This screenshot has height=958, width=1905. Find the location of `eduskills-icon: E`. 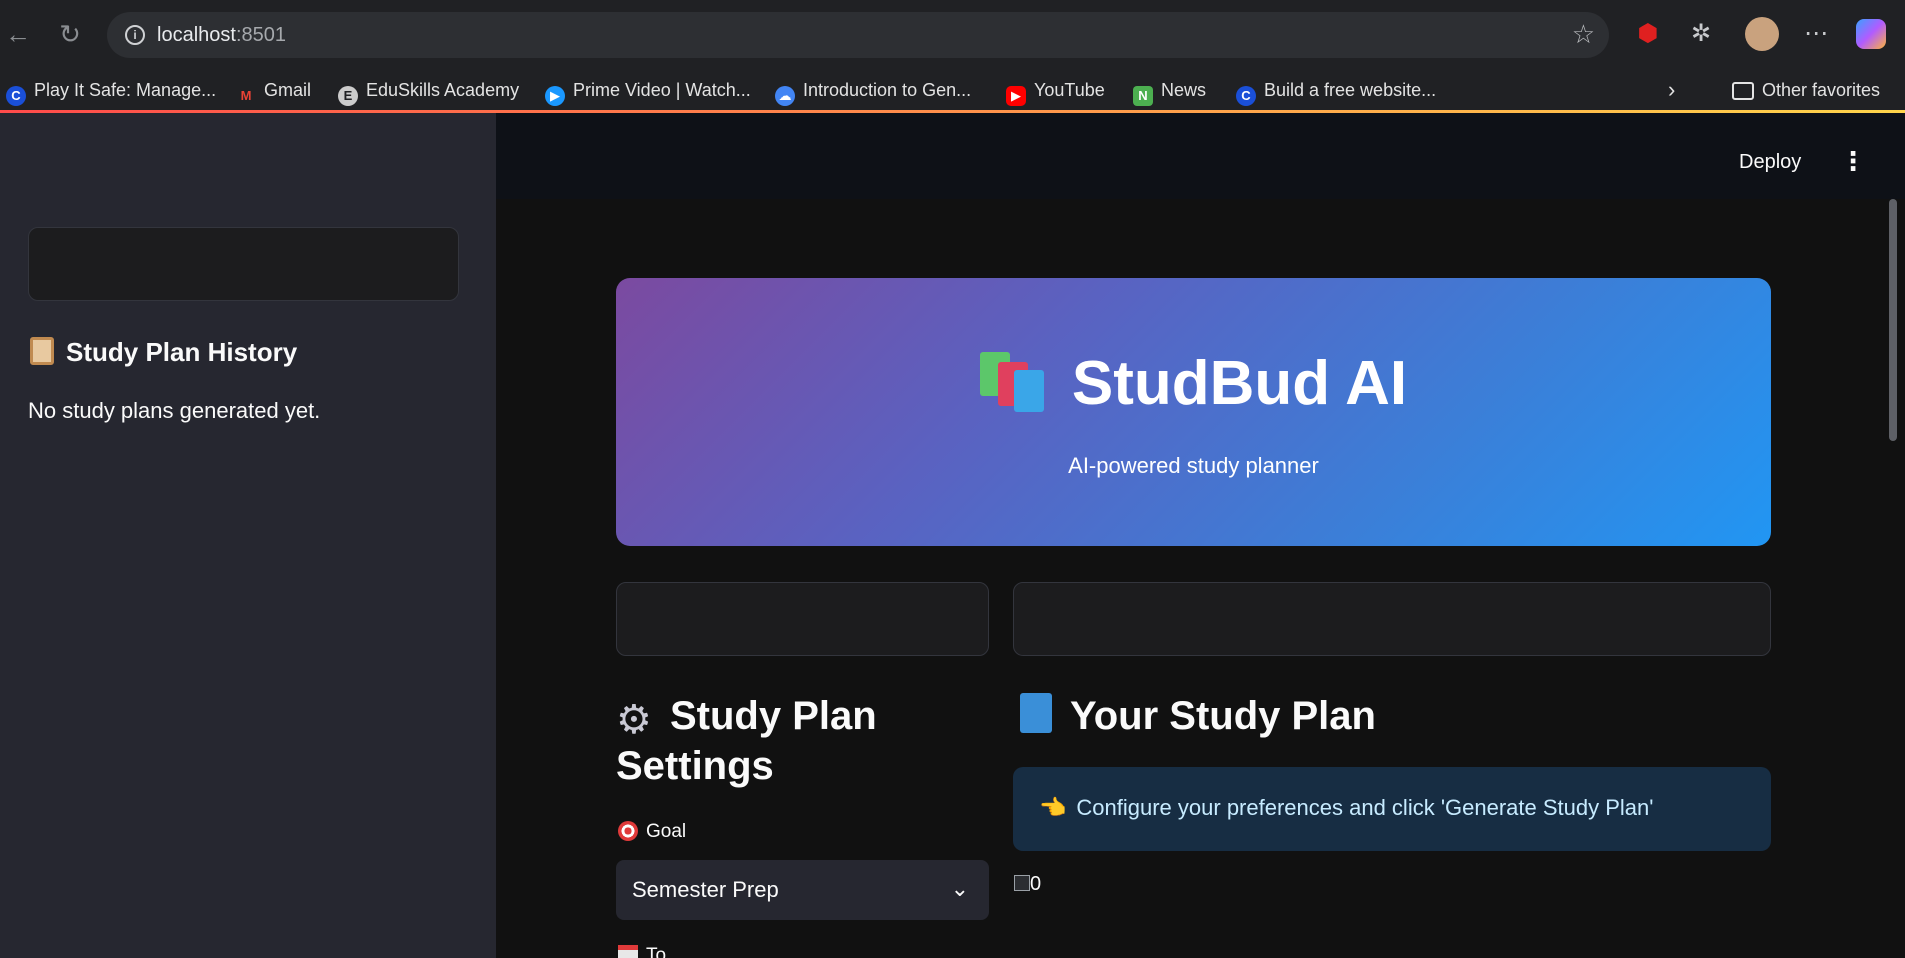

eduskills-icon: E is located at coordinates (348, 96).